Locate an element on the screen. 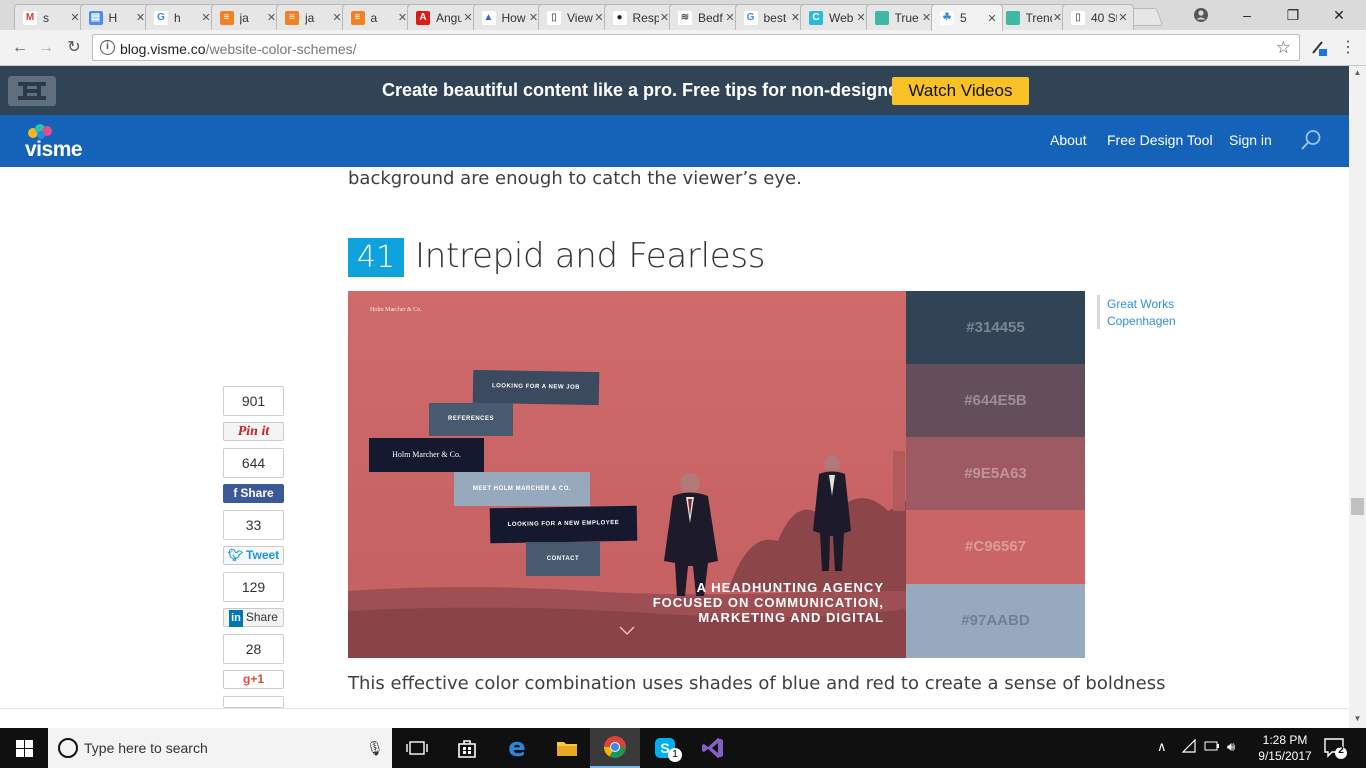  windows-logo-icon is located at coordinates (24, 748).